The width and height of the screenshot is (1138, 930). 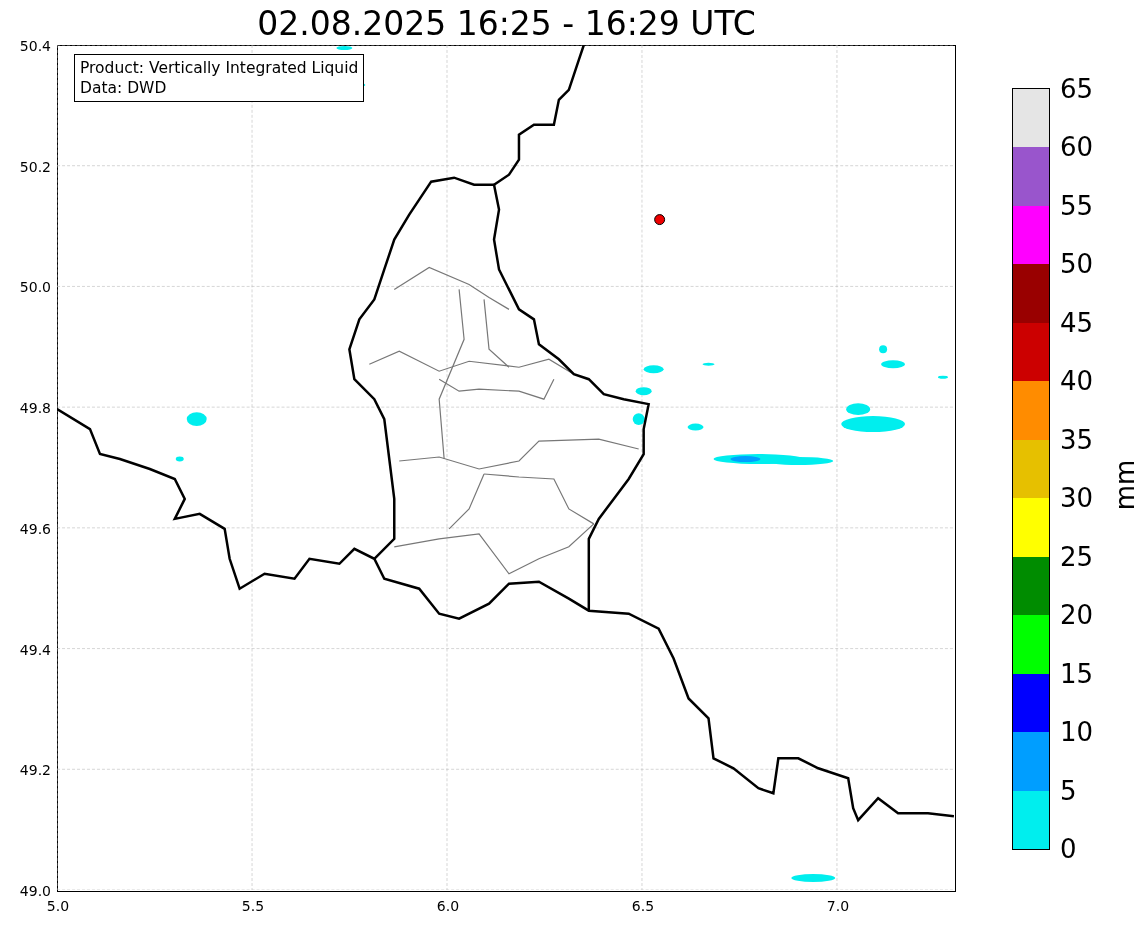 What do you see at coordinates (448, 906) in the screenshot?
I see `x-tick-label: 6.0` at bounding box center [448, 906].